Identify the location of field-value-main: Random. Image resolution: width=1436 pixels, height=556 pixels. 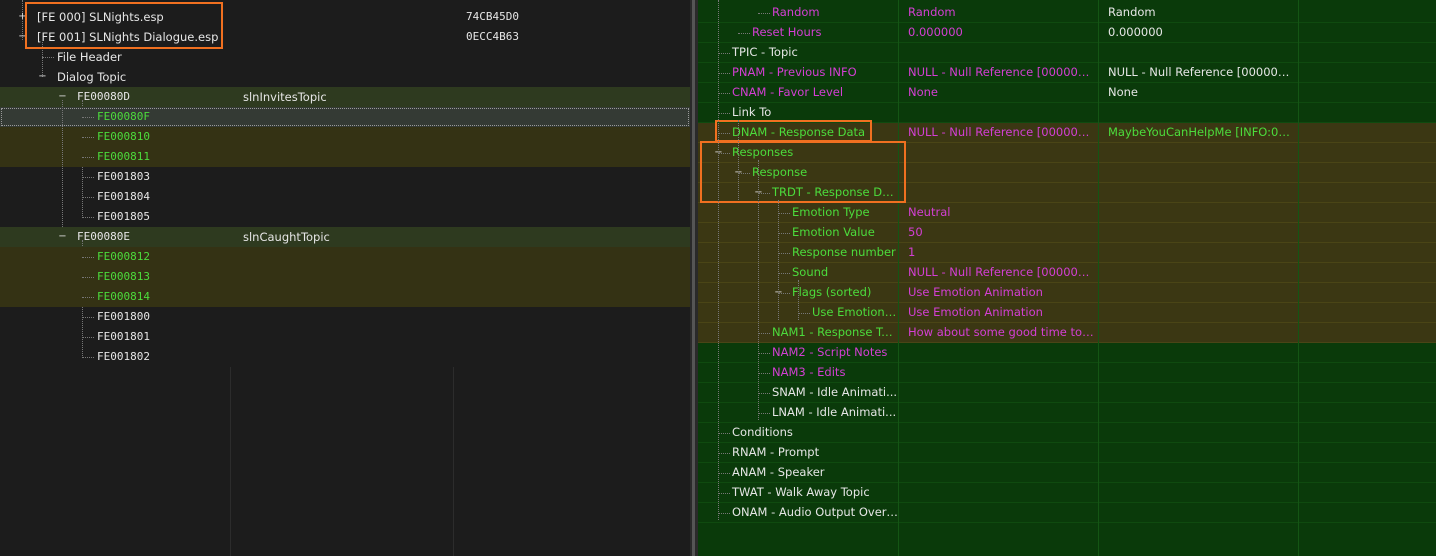
(1001, 12).